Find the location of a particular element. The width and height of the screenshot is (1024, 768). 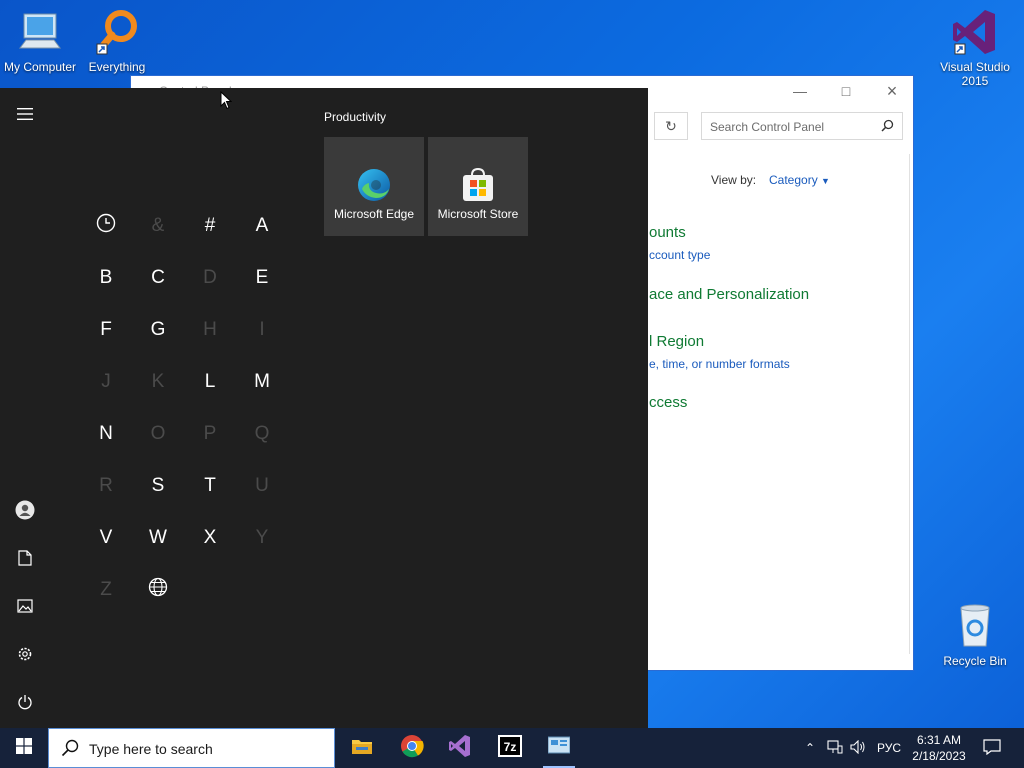

letter-j: J is located at coordinates (106, 381).